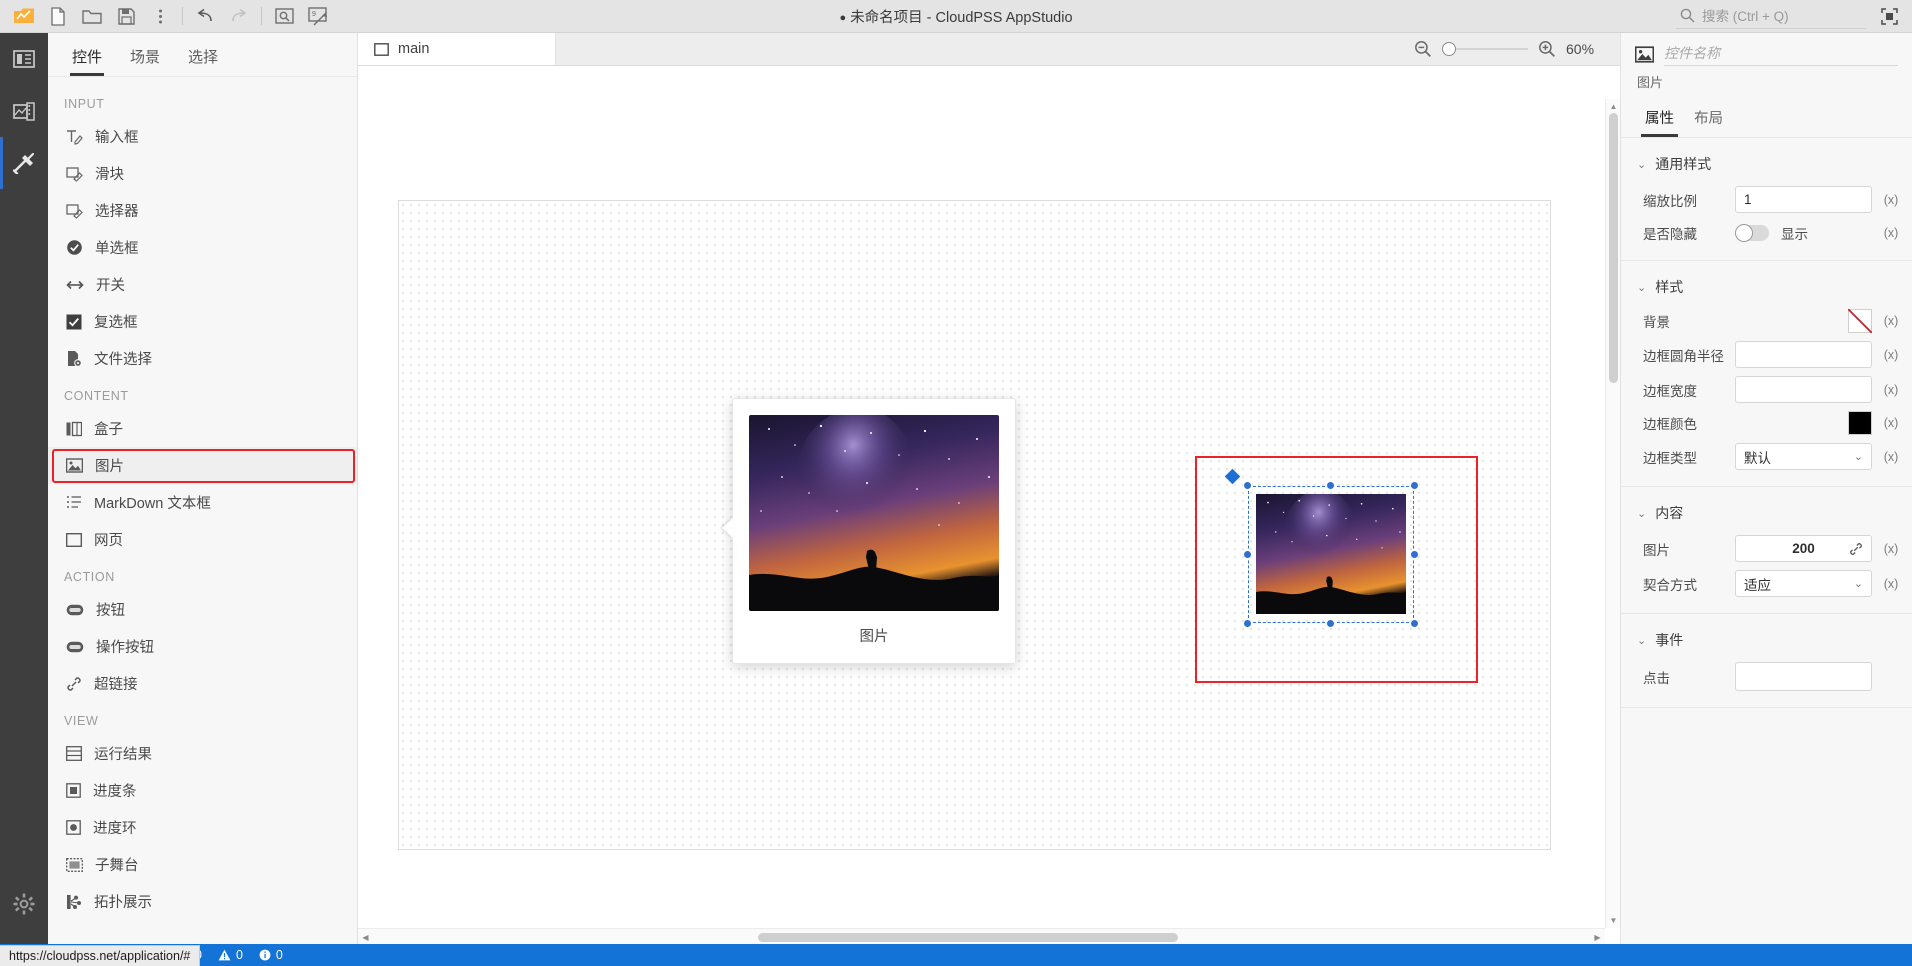  I want to click on widget-item-webpage: 网页, so click(202, 539).